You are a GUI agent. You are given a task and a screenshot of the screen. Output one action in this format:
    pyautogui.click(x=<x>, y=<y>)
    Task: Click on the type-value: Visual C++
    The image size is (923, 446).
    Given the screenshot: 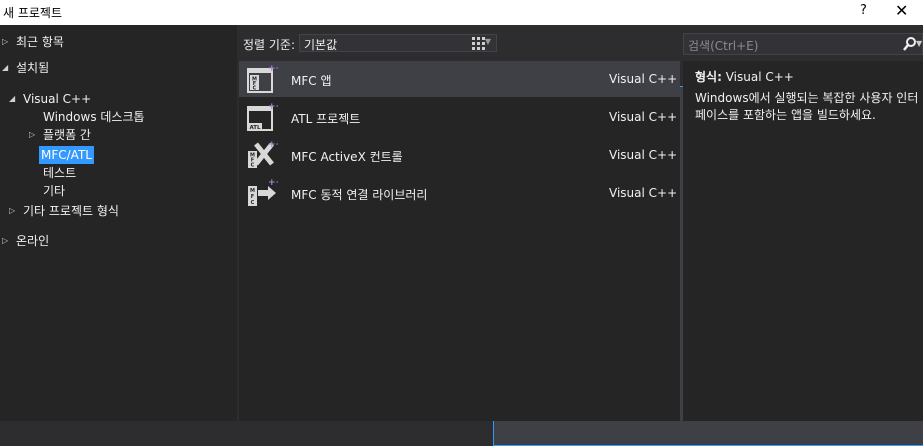 What is the action you would take?
    pyautogui.click(x=759, y=77)
    